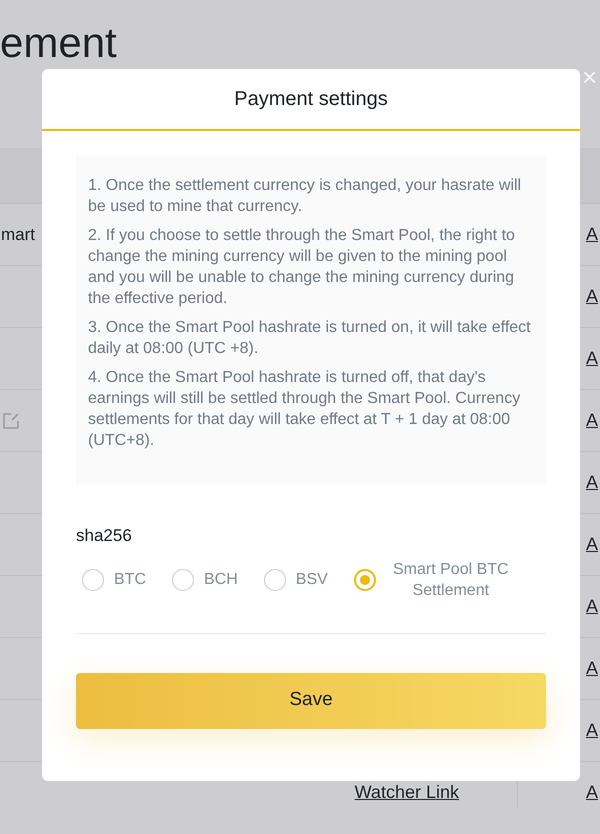  What do you see at coordinates (310, 338) in the screenshot?
I see `notice-text: 3. Once the Smart Pool hashrate is turned on, it will take effect daily at 08:00 (UTC +8).` at bounding box center [310, 338].